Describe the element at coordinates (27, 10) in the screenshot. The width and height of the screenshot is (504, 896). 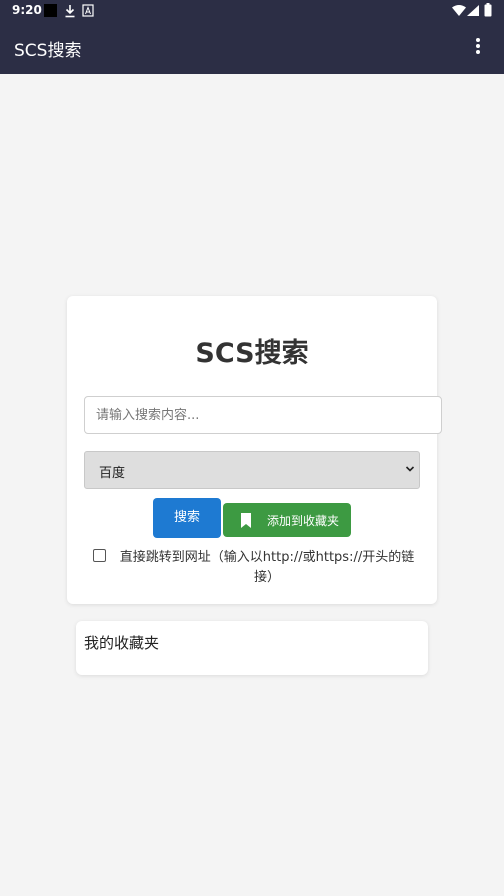
I see `status-time: 9:20` at that location.